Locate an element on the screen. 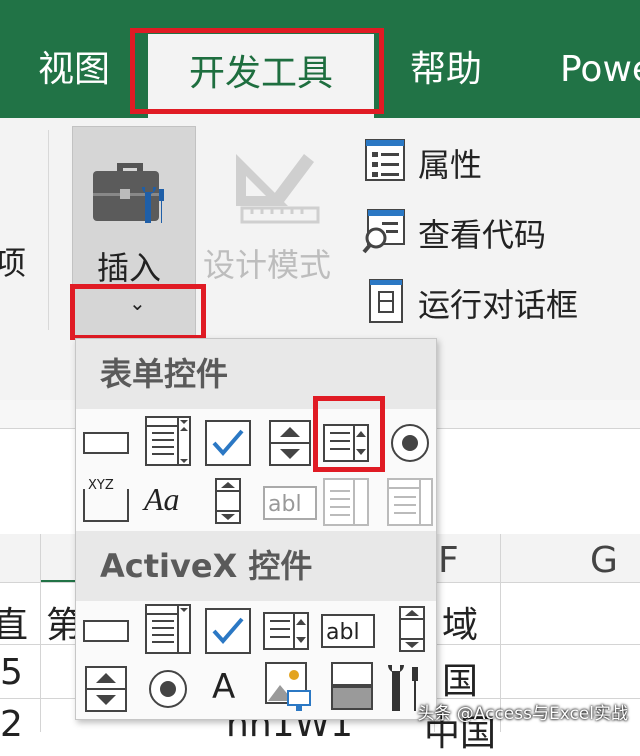  form-option-button-icon is located at coordinates (410, 443).